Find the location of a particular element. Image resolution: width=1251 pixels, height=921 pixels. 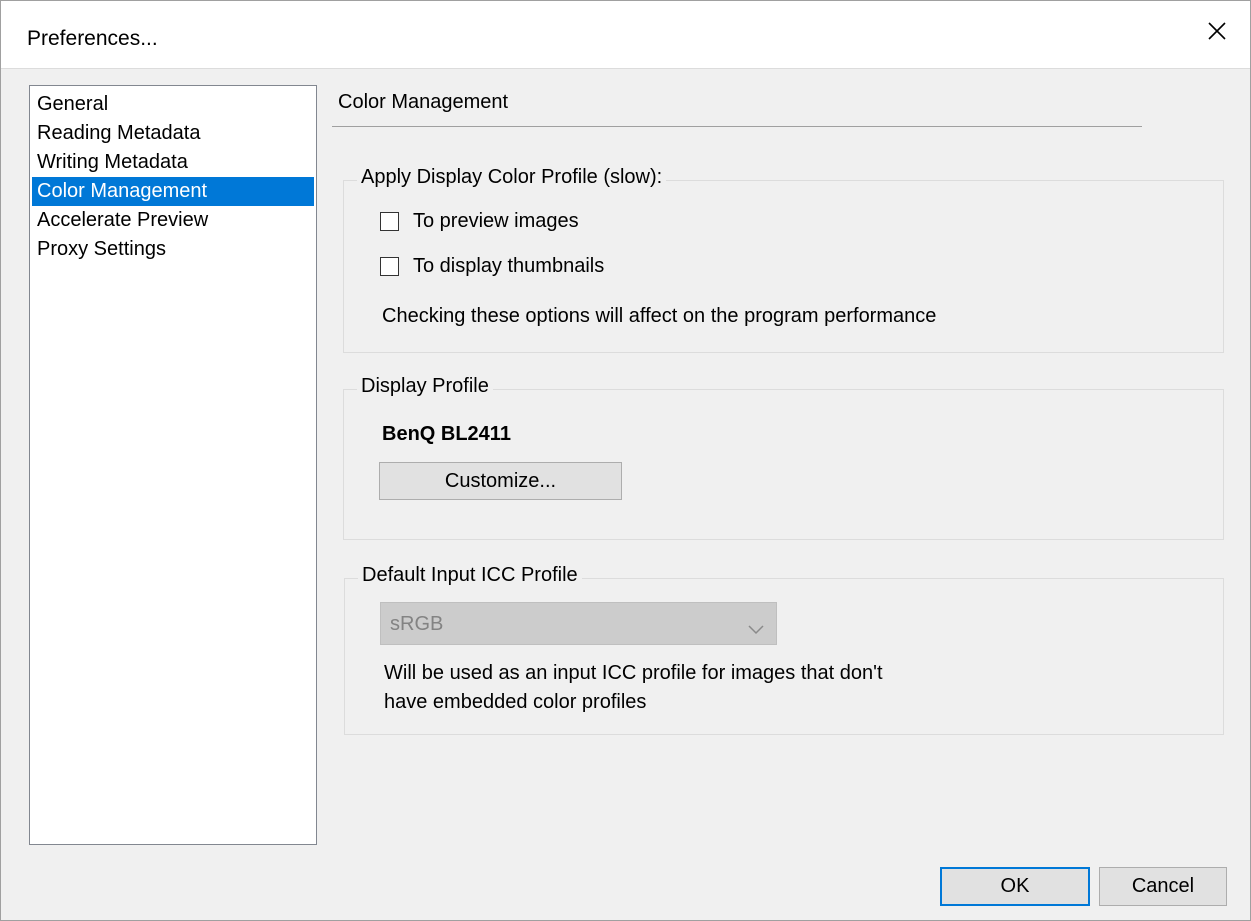

preview-images-label: To preview images is located at coordinates (496, 221).